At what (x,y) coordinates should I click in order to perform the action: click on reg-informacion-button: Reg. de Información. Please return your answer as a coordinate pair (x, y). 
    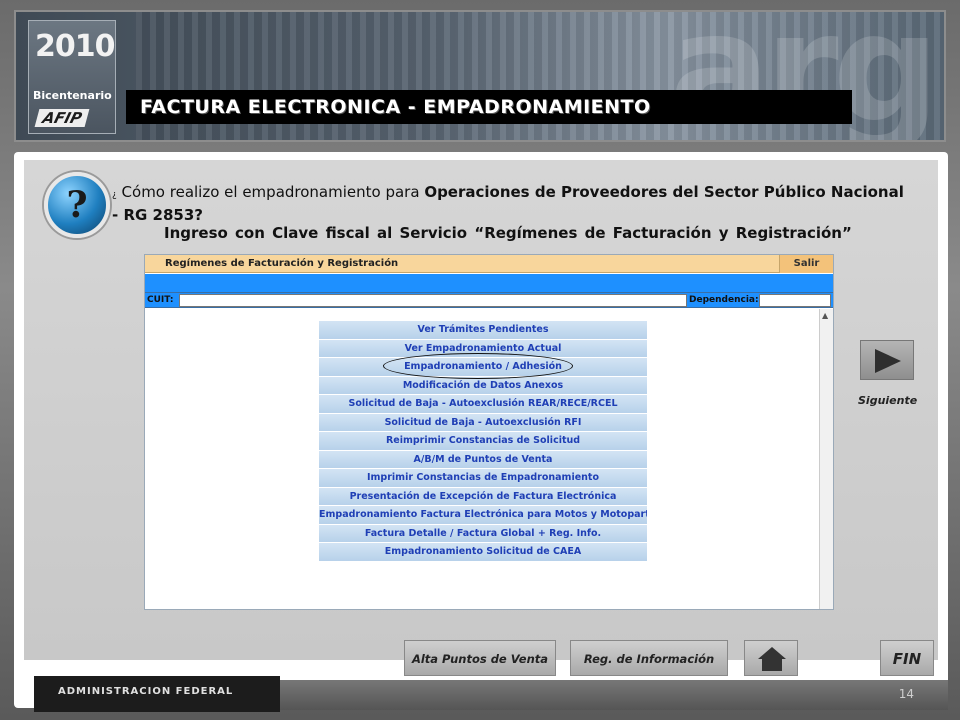
    Looking at the image, I should click on (649, 658).